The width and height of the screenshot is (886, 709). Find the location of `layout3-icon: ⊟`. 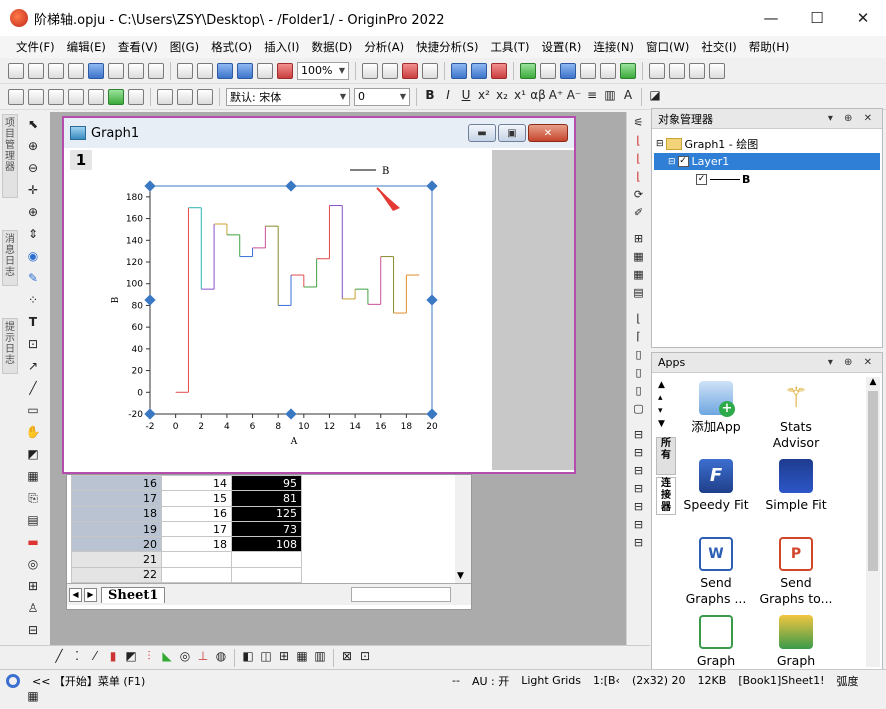

layout3-icon: ⊟ is located at coordinates (639, 471).